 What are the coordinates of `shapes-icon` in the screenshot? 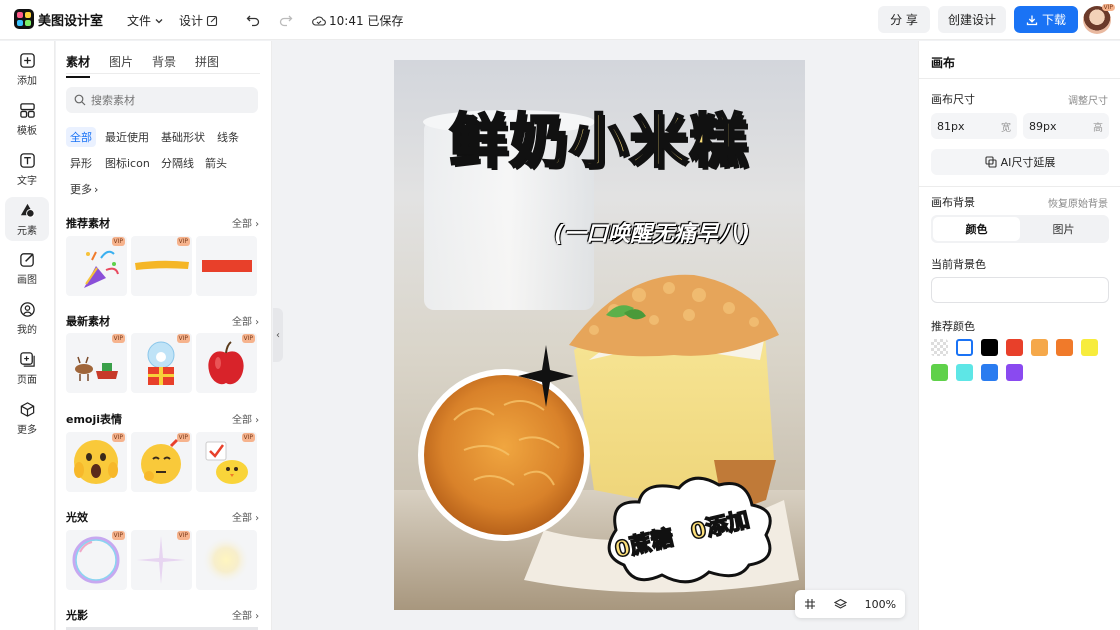 It's located at (27, 210).